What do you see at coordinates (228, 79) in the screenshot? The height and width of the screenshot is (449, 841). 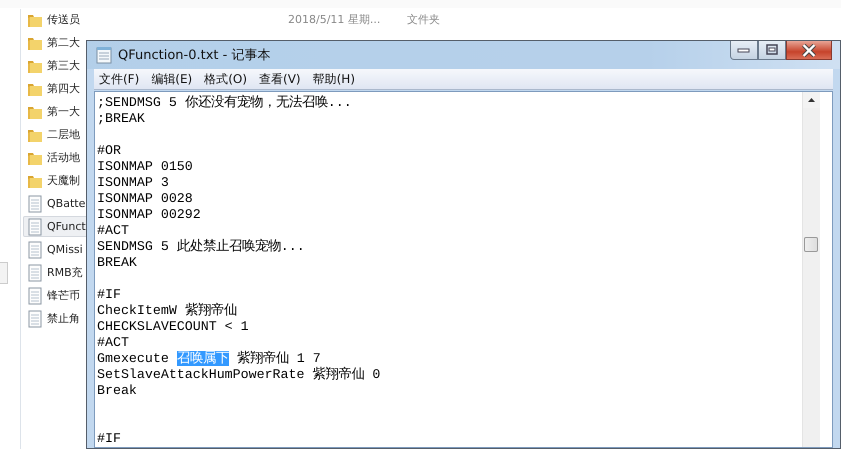 I see `menu-item: 格式(O)` at bounding box center [228, 79].